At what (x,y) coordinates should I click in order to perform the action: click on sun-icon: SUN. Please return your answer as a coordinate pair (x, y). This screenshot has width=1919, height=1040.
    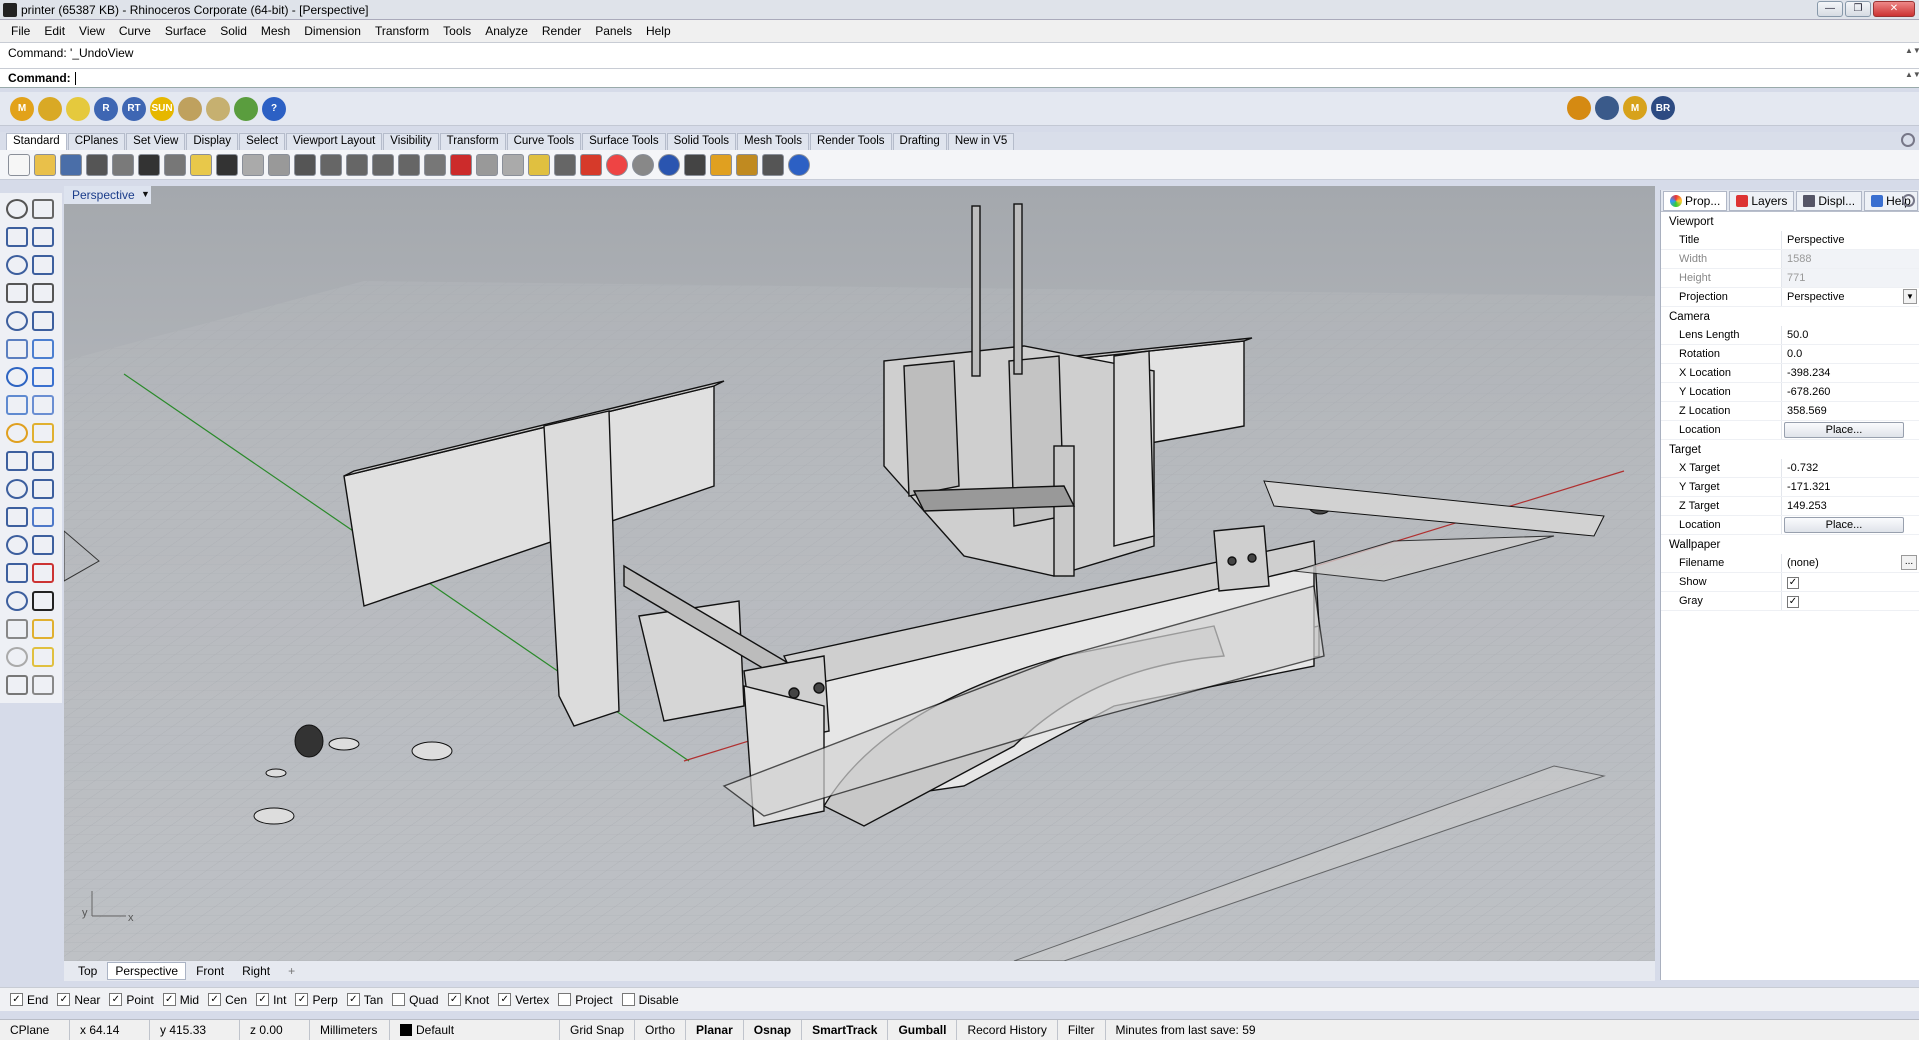
    Looking at the image, I should click on (162, 108).